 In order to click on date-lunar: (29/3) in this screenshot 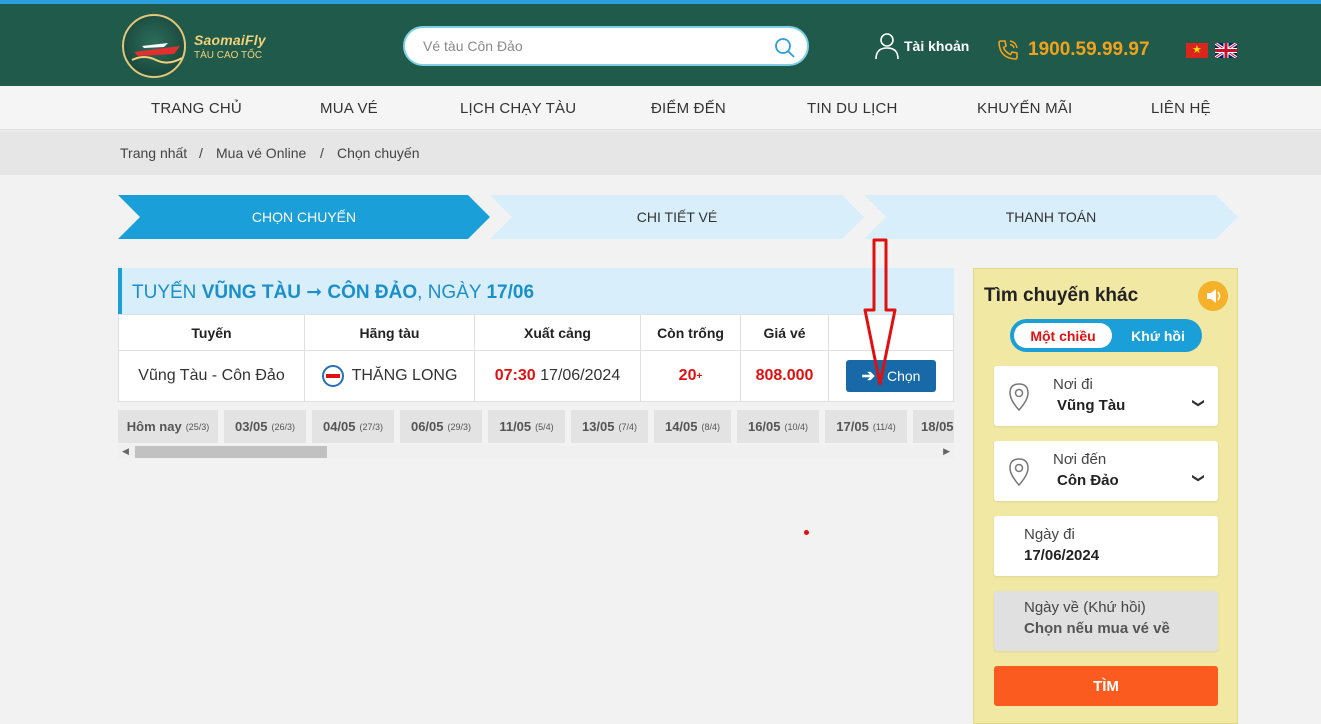, I will do `click(459, 426)`.